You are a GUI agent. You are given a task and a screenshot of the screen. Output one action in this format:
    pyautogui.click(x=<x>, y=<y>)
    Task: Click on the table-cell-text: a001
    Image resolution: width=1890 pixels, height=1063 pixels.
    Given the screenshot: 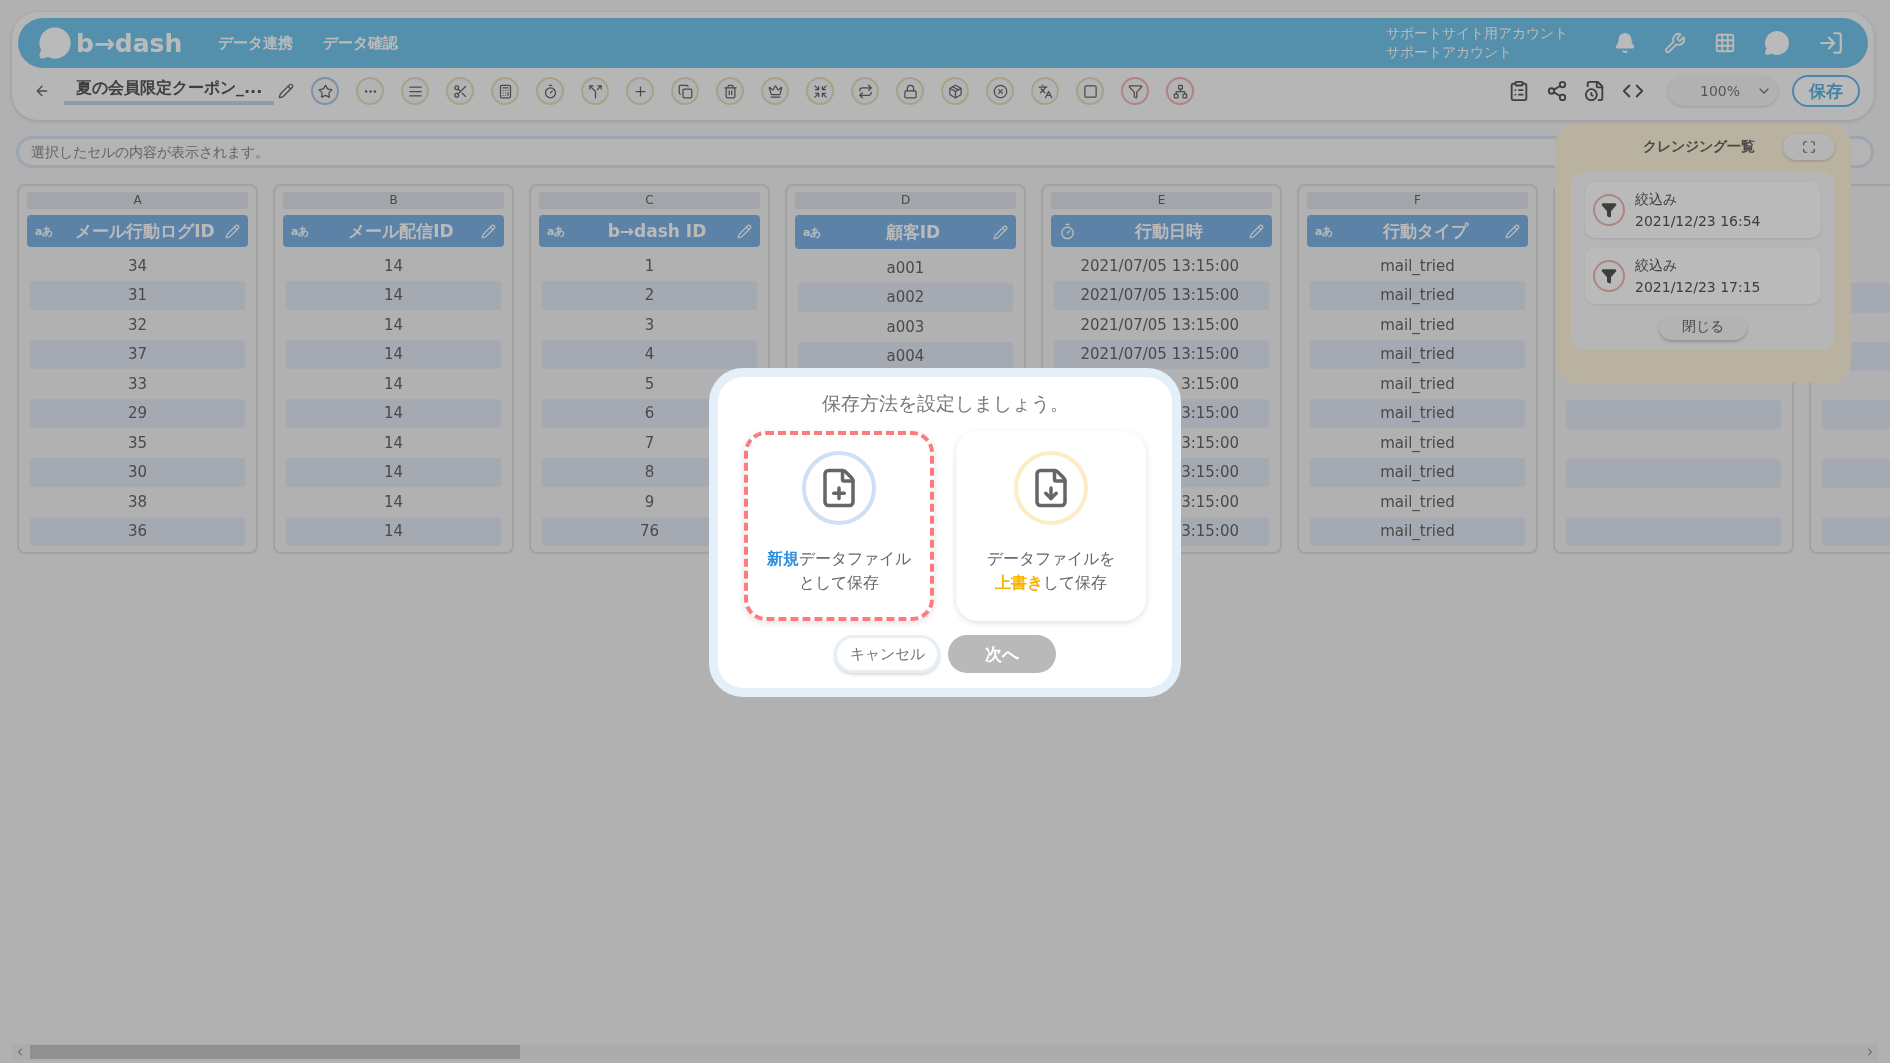 What is the action you would take?
    pyautogui.click(x=905, y=268)
    